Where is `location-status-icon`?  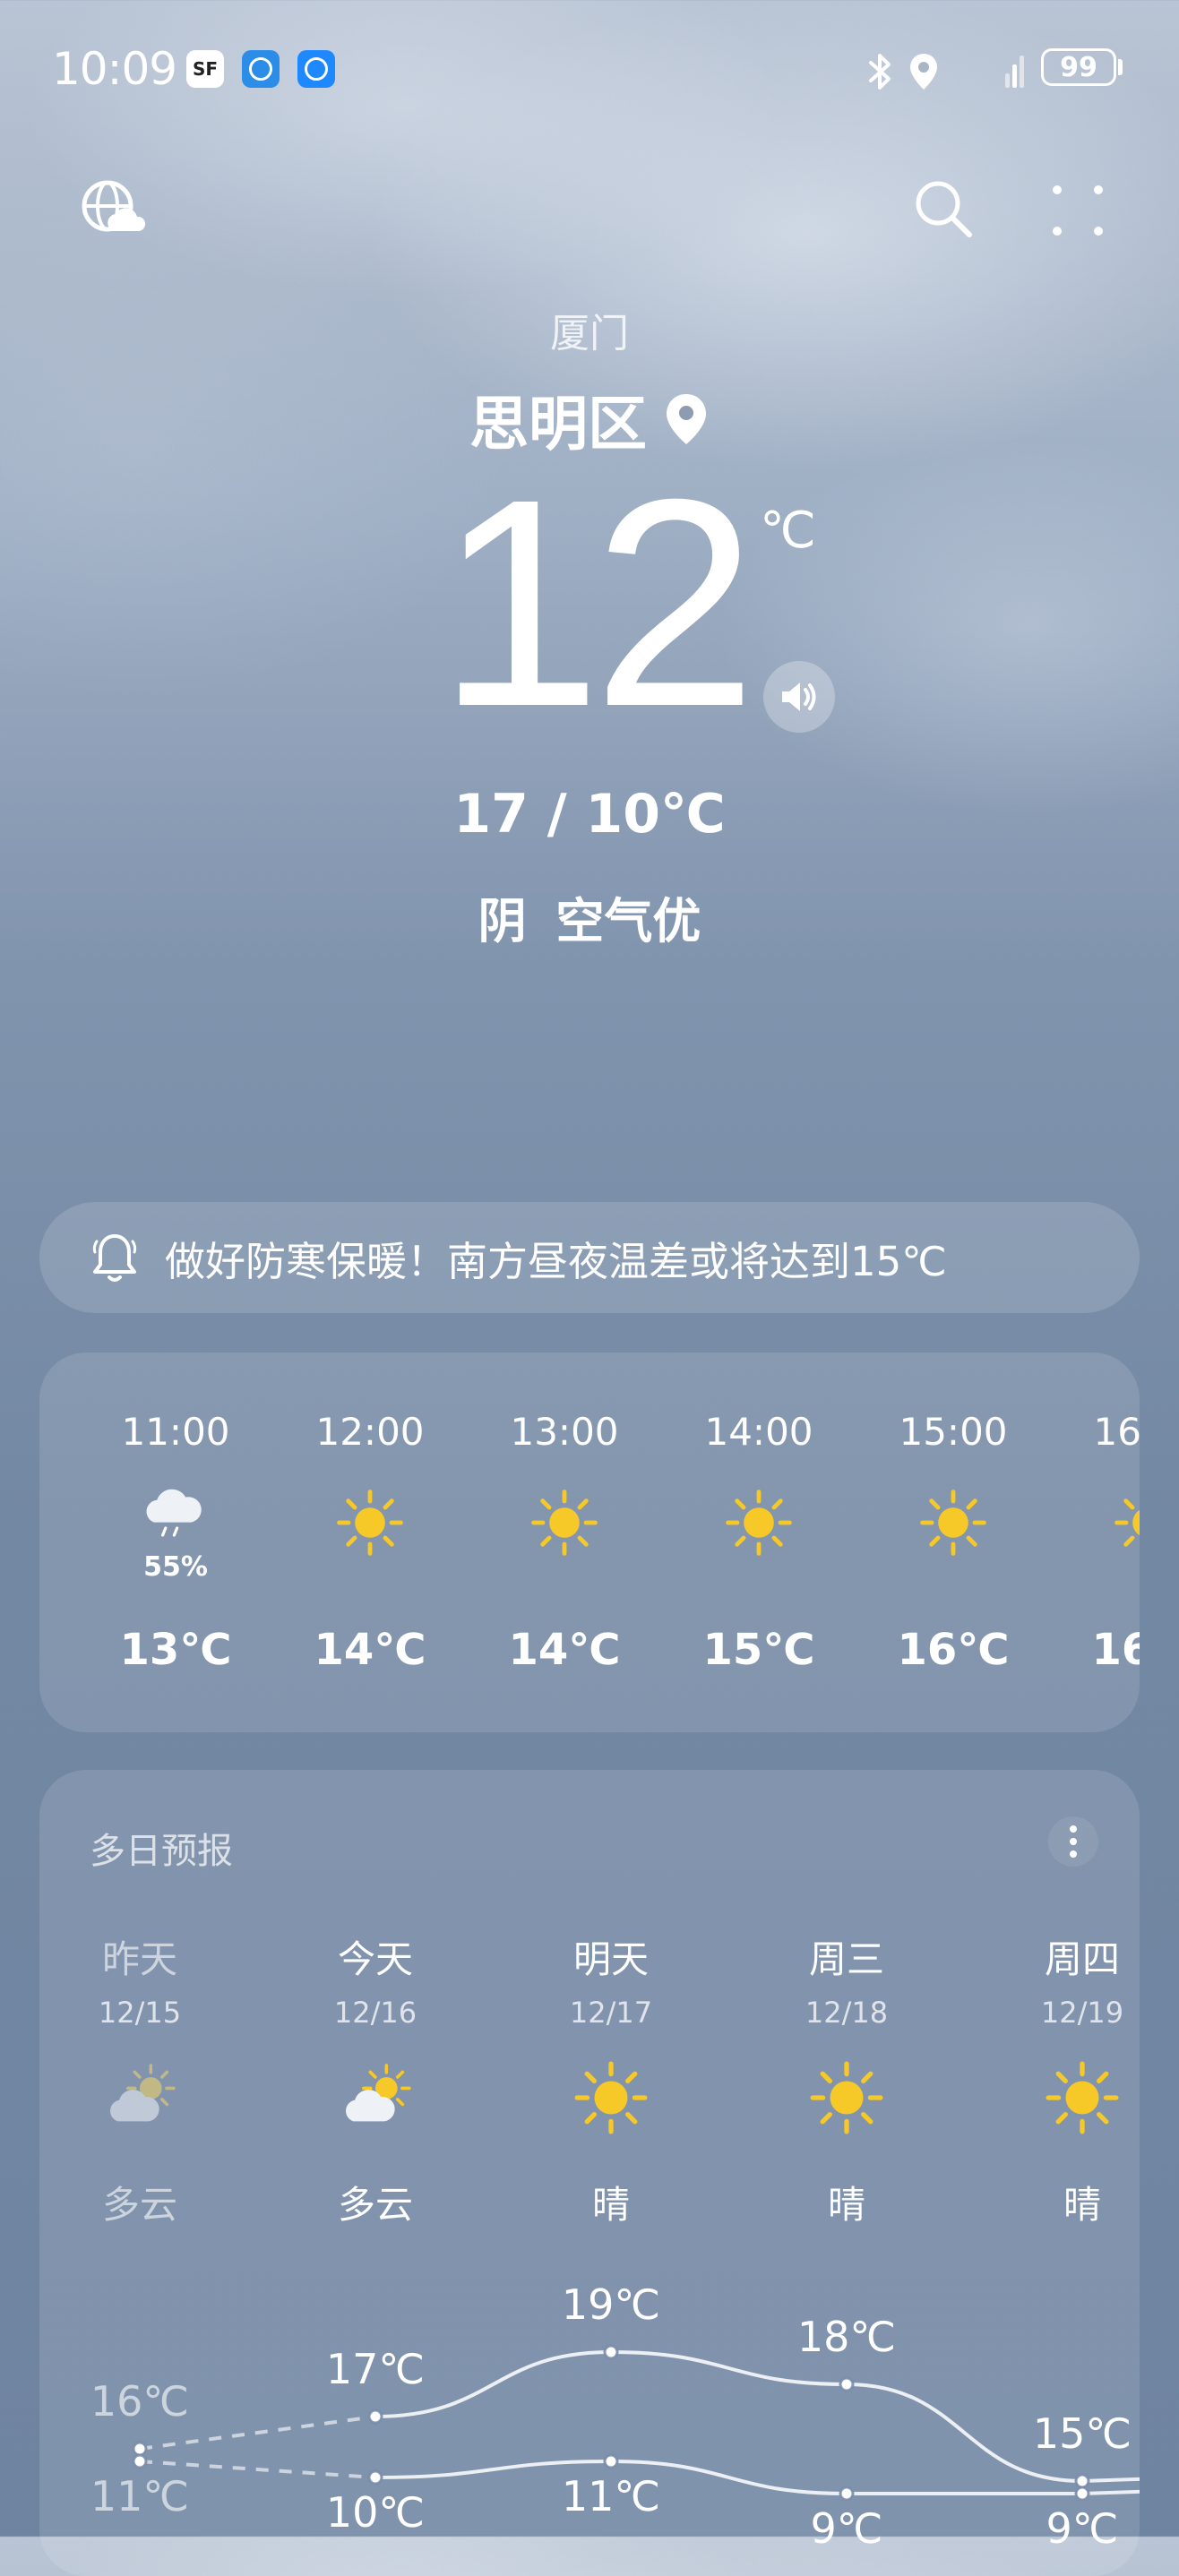
location-status-icon is located at coordinates (923, 72).